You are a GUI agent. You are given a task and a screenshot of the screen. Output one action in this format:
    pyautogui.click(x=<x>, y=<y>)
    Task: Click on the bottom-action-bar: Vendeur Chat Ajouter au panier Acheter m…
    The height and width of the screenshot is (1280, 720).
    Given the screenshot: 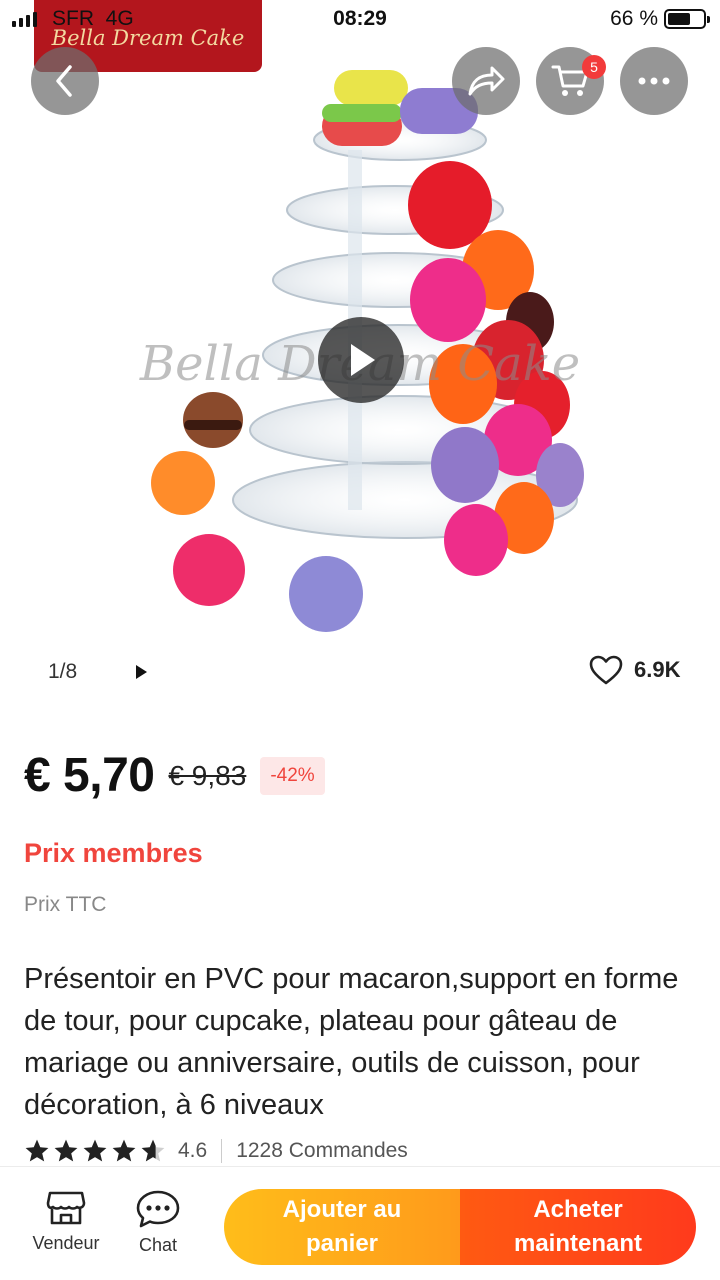 What is the action you would take?
    pyautogui.click(x=360, y=1223)
    